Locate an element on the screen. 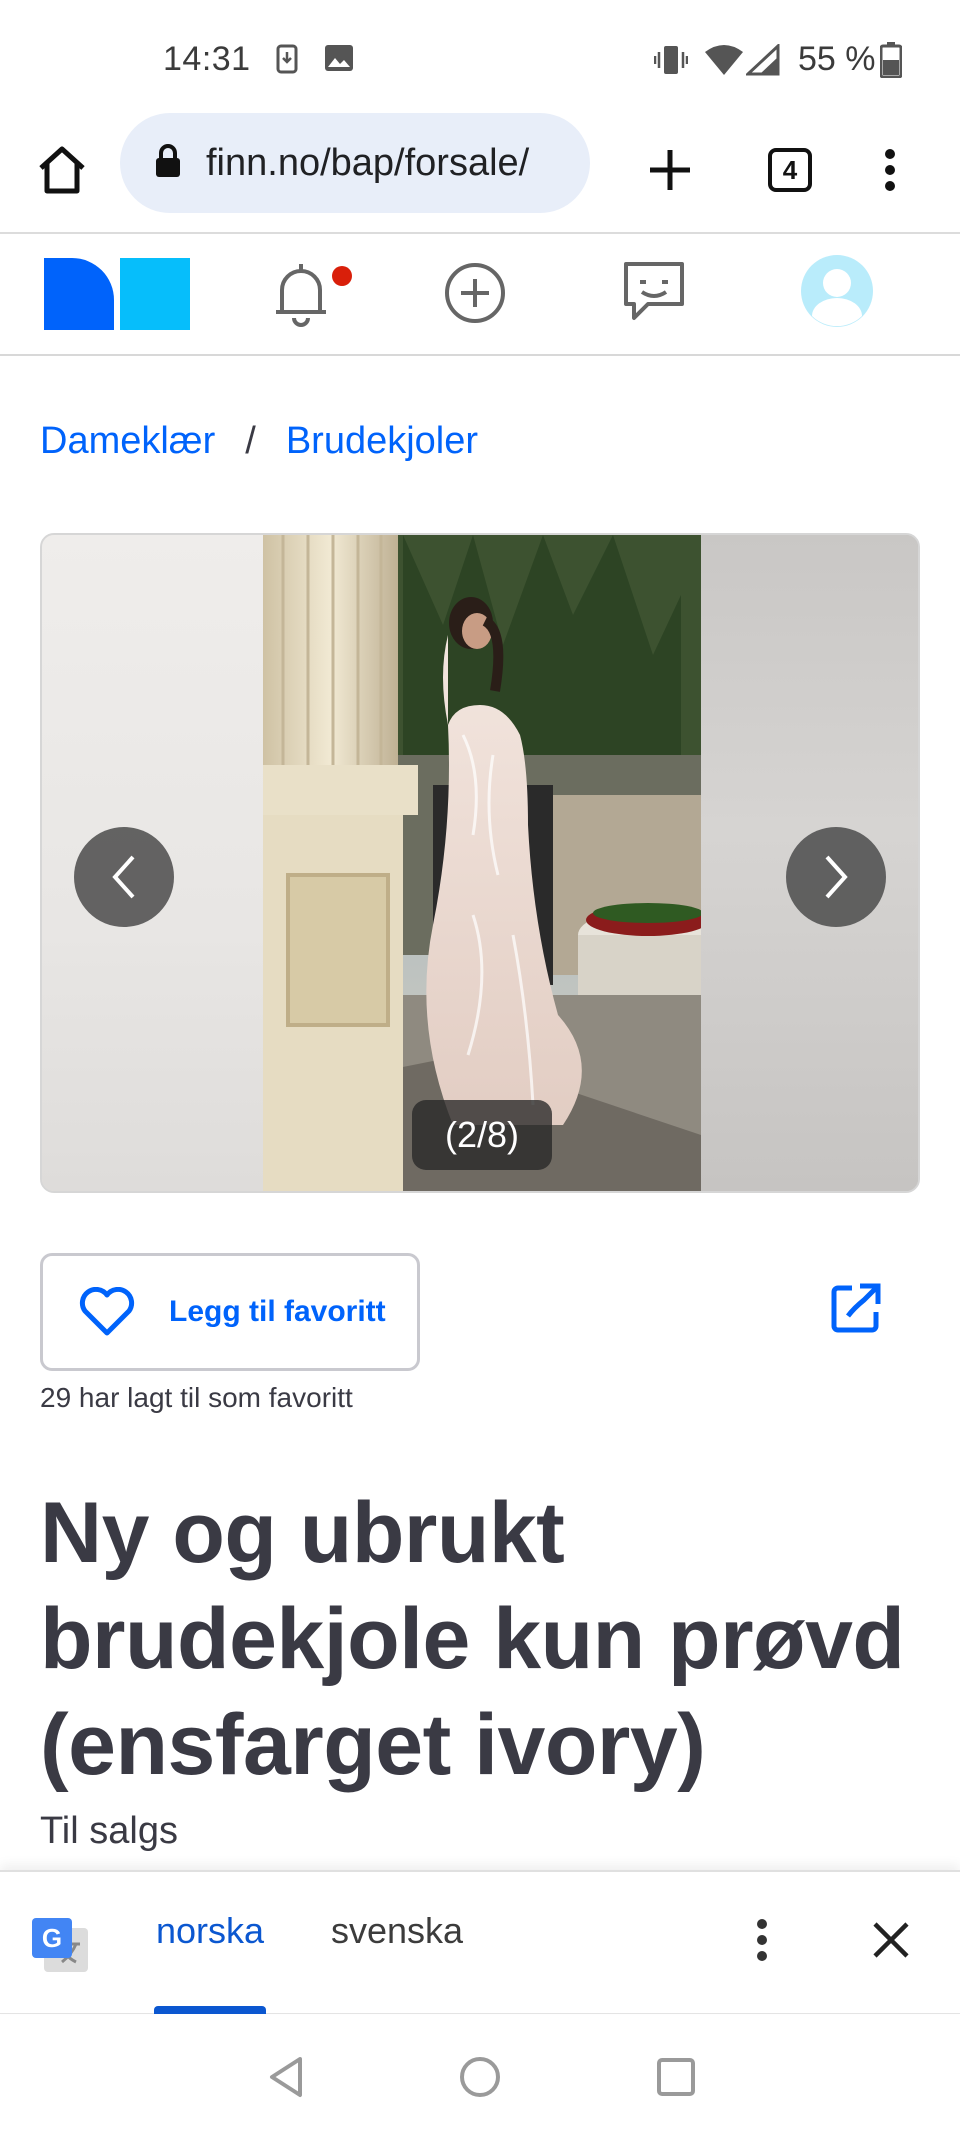  lock-icon is located at coordinates (168, 163).